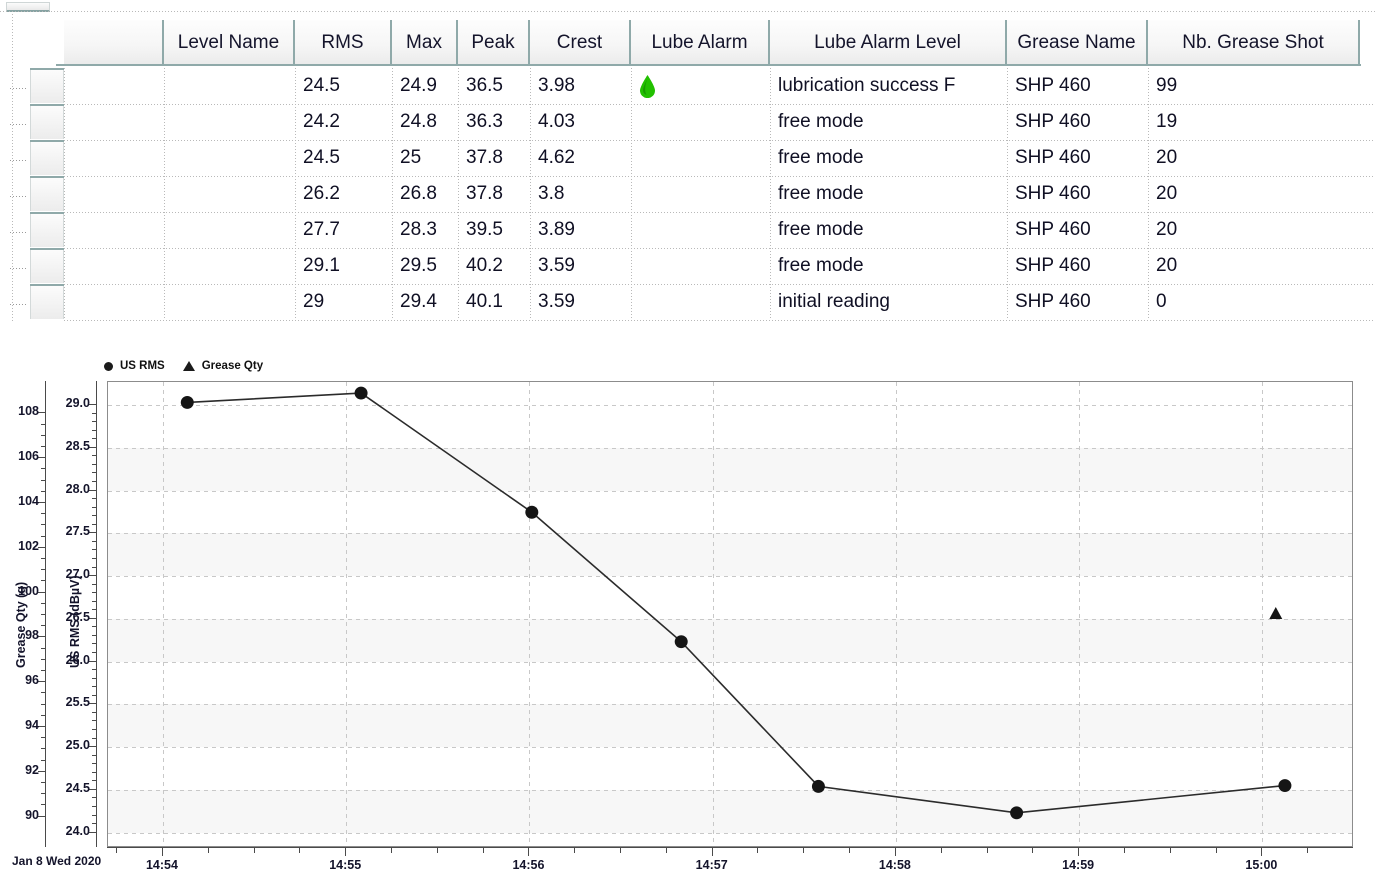 The height and width of the screenshot is (887, 1375). I want to click on cell-lube-alarm-level: lubrication success F, so click(892, 86).